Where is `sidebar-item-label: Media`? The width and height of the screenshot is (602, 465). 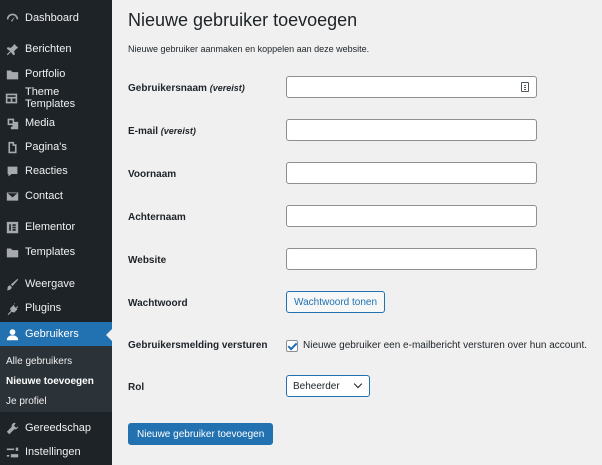
sidebar-item-label: Media is located at coordinates (40, 123).